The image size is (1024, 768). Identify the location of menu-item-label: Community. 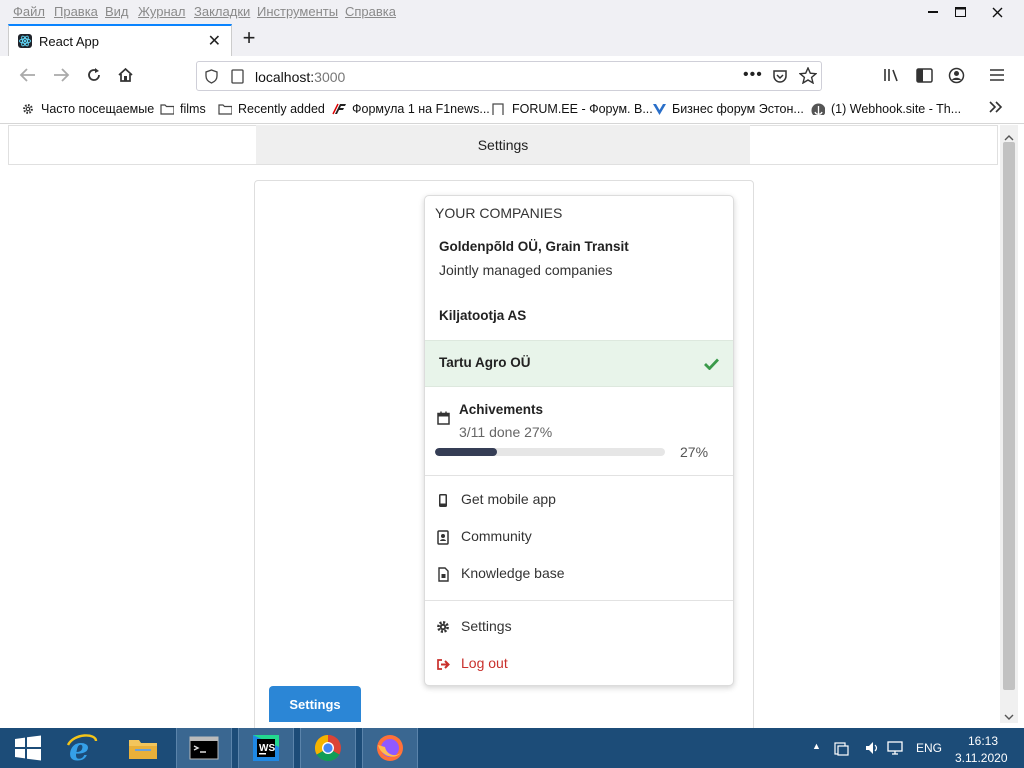
(496, 536).